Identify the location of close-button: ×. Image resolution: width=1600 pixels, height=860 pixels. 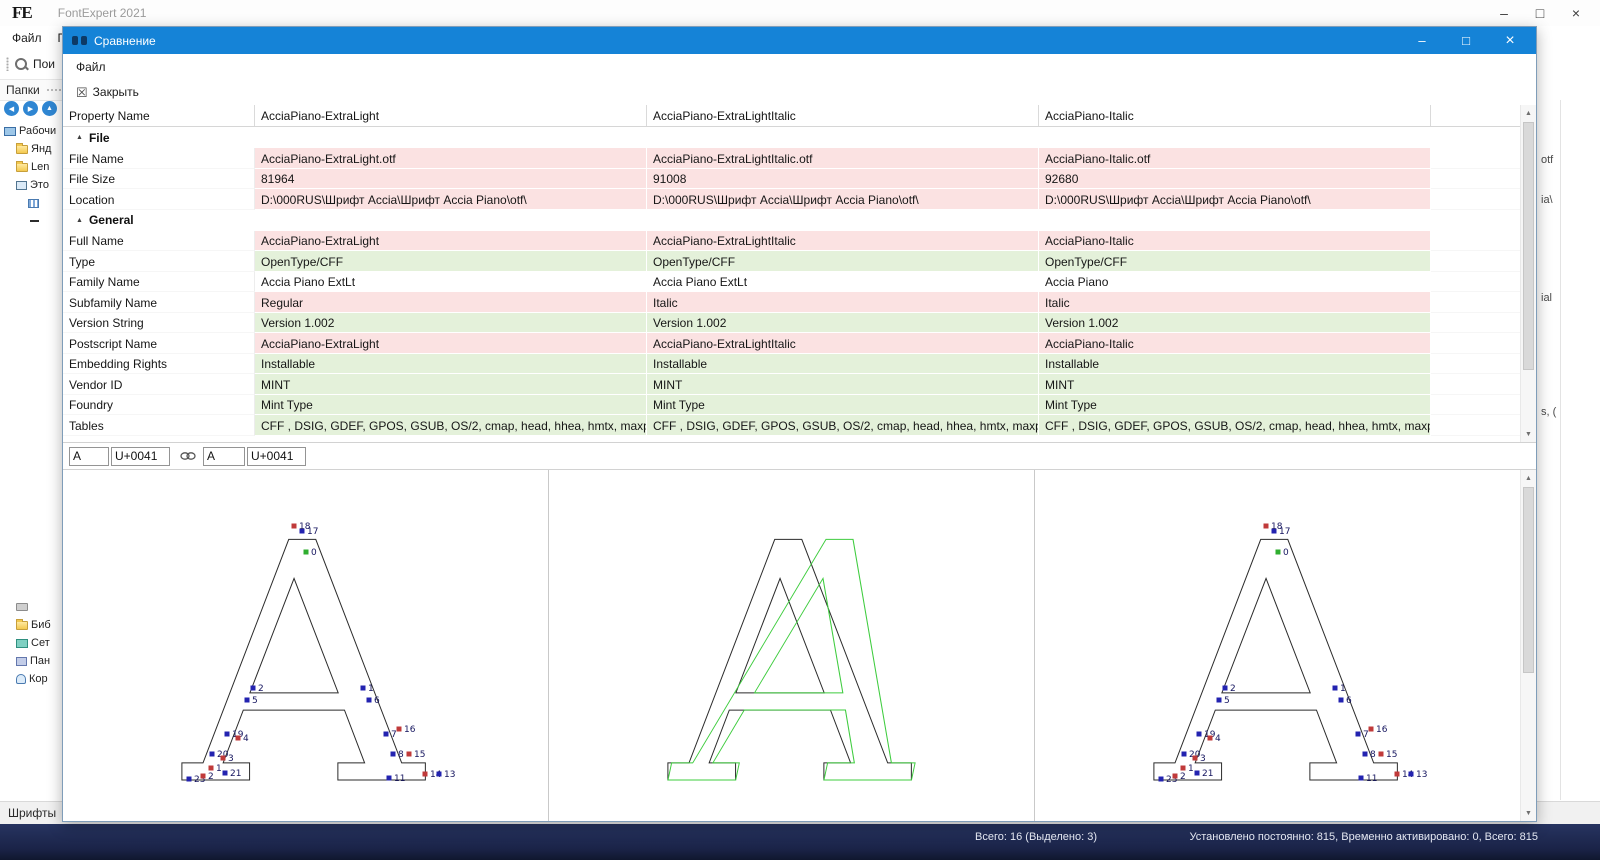
(1576, 13).